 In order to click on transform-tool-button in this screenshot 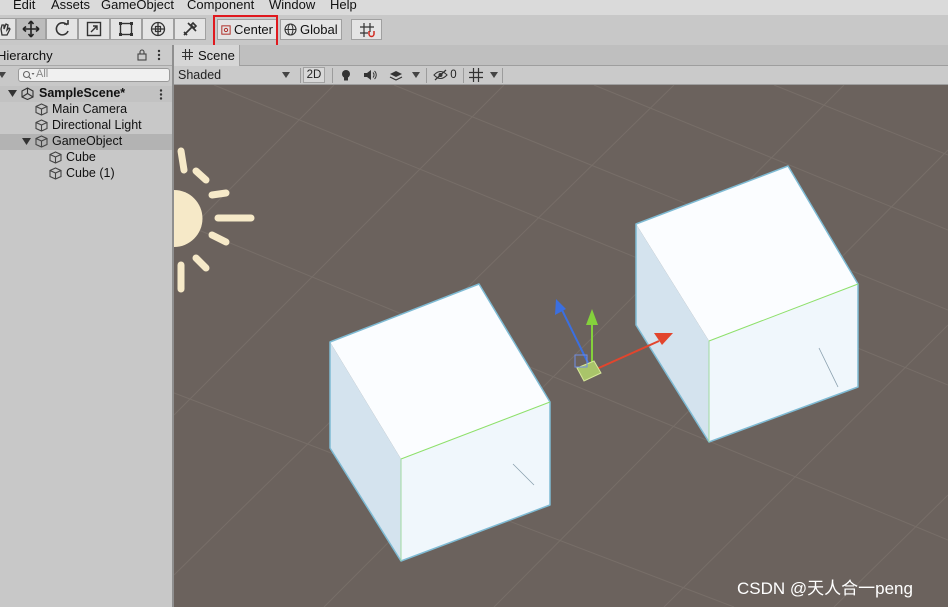, I will do `click(158, 29)`.